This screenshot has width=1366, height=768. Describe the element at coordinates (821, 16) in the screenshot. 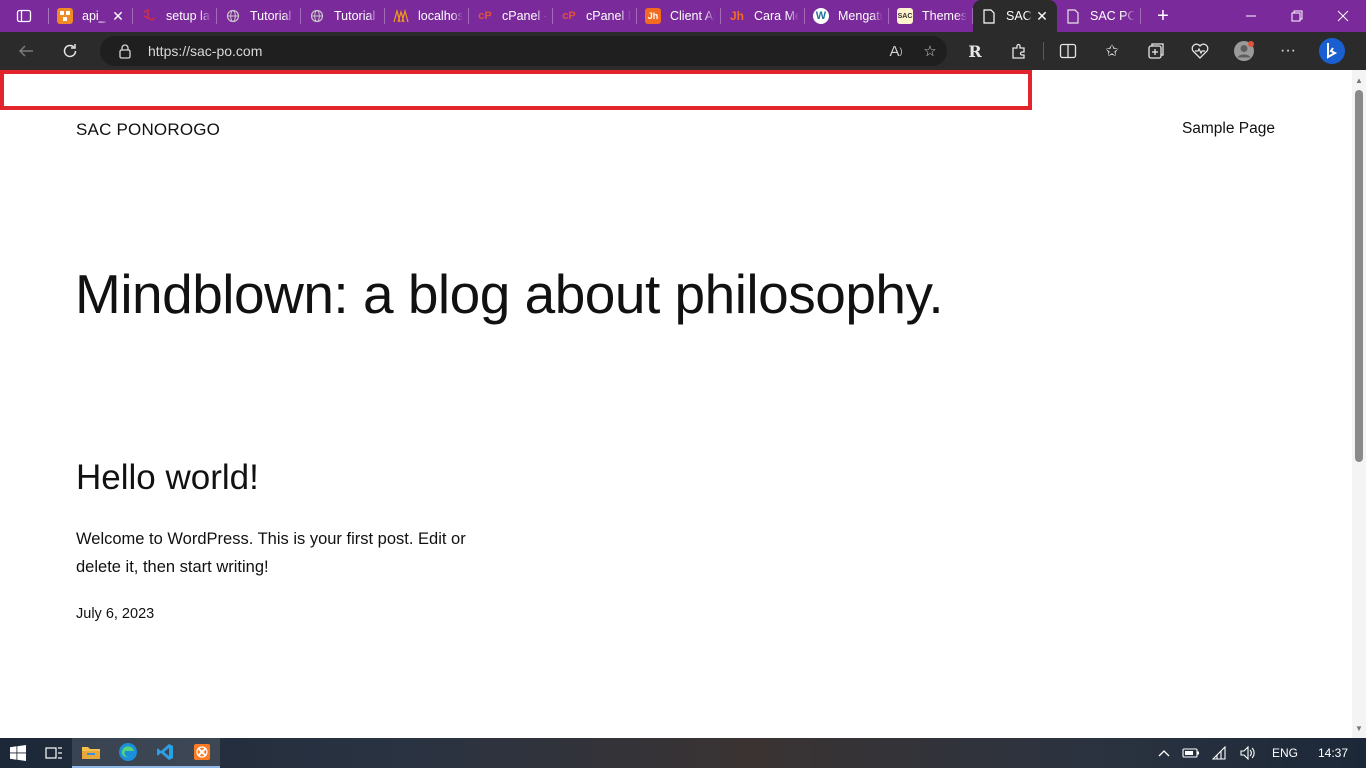

I see `wordpress-icon: W` at that location.